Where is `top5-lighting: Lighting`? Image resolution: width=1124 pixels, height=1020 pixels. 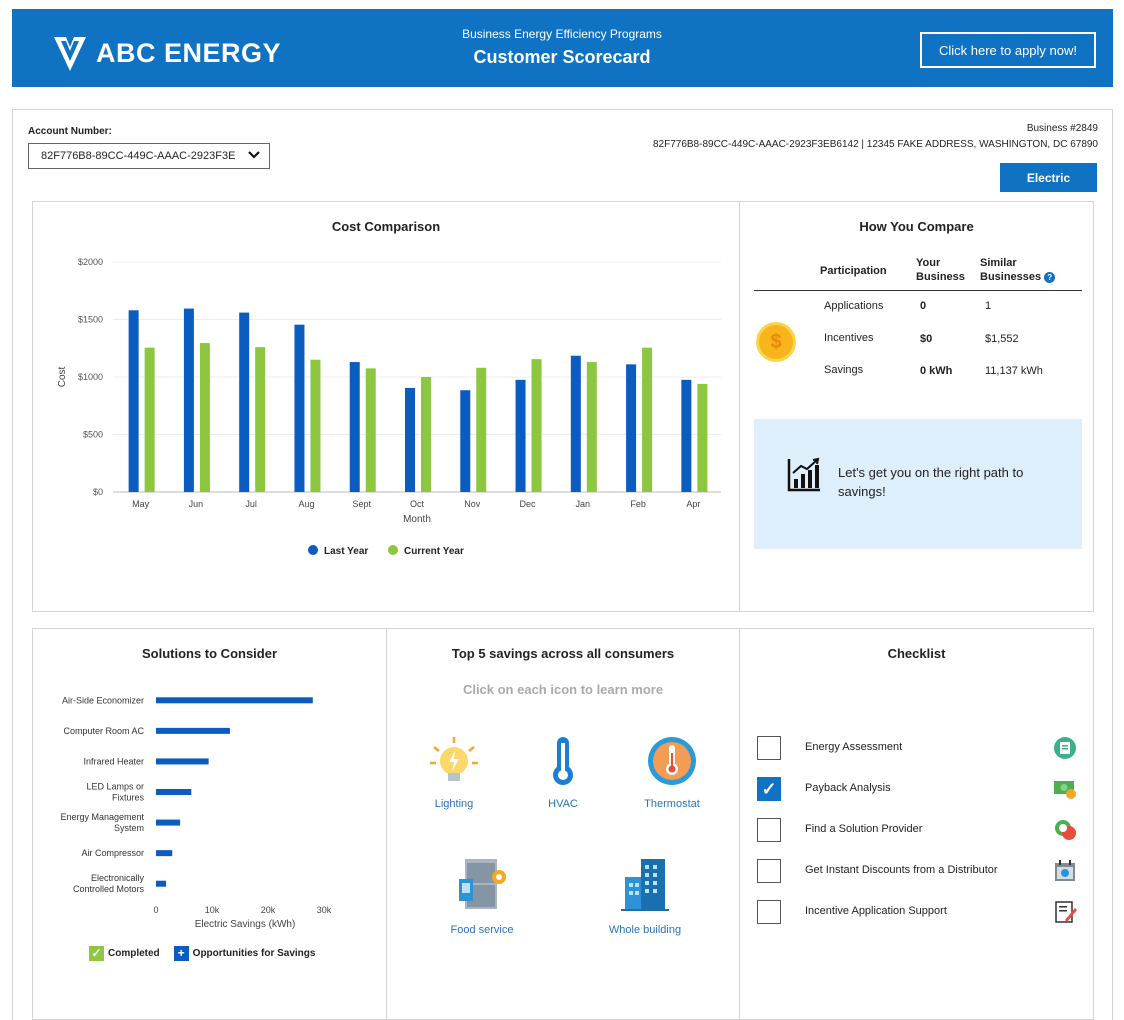
top5-lighting: Lighting is located at coordinates (454, 772).